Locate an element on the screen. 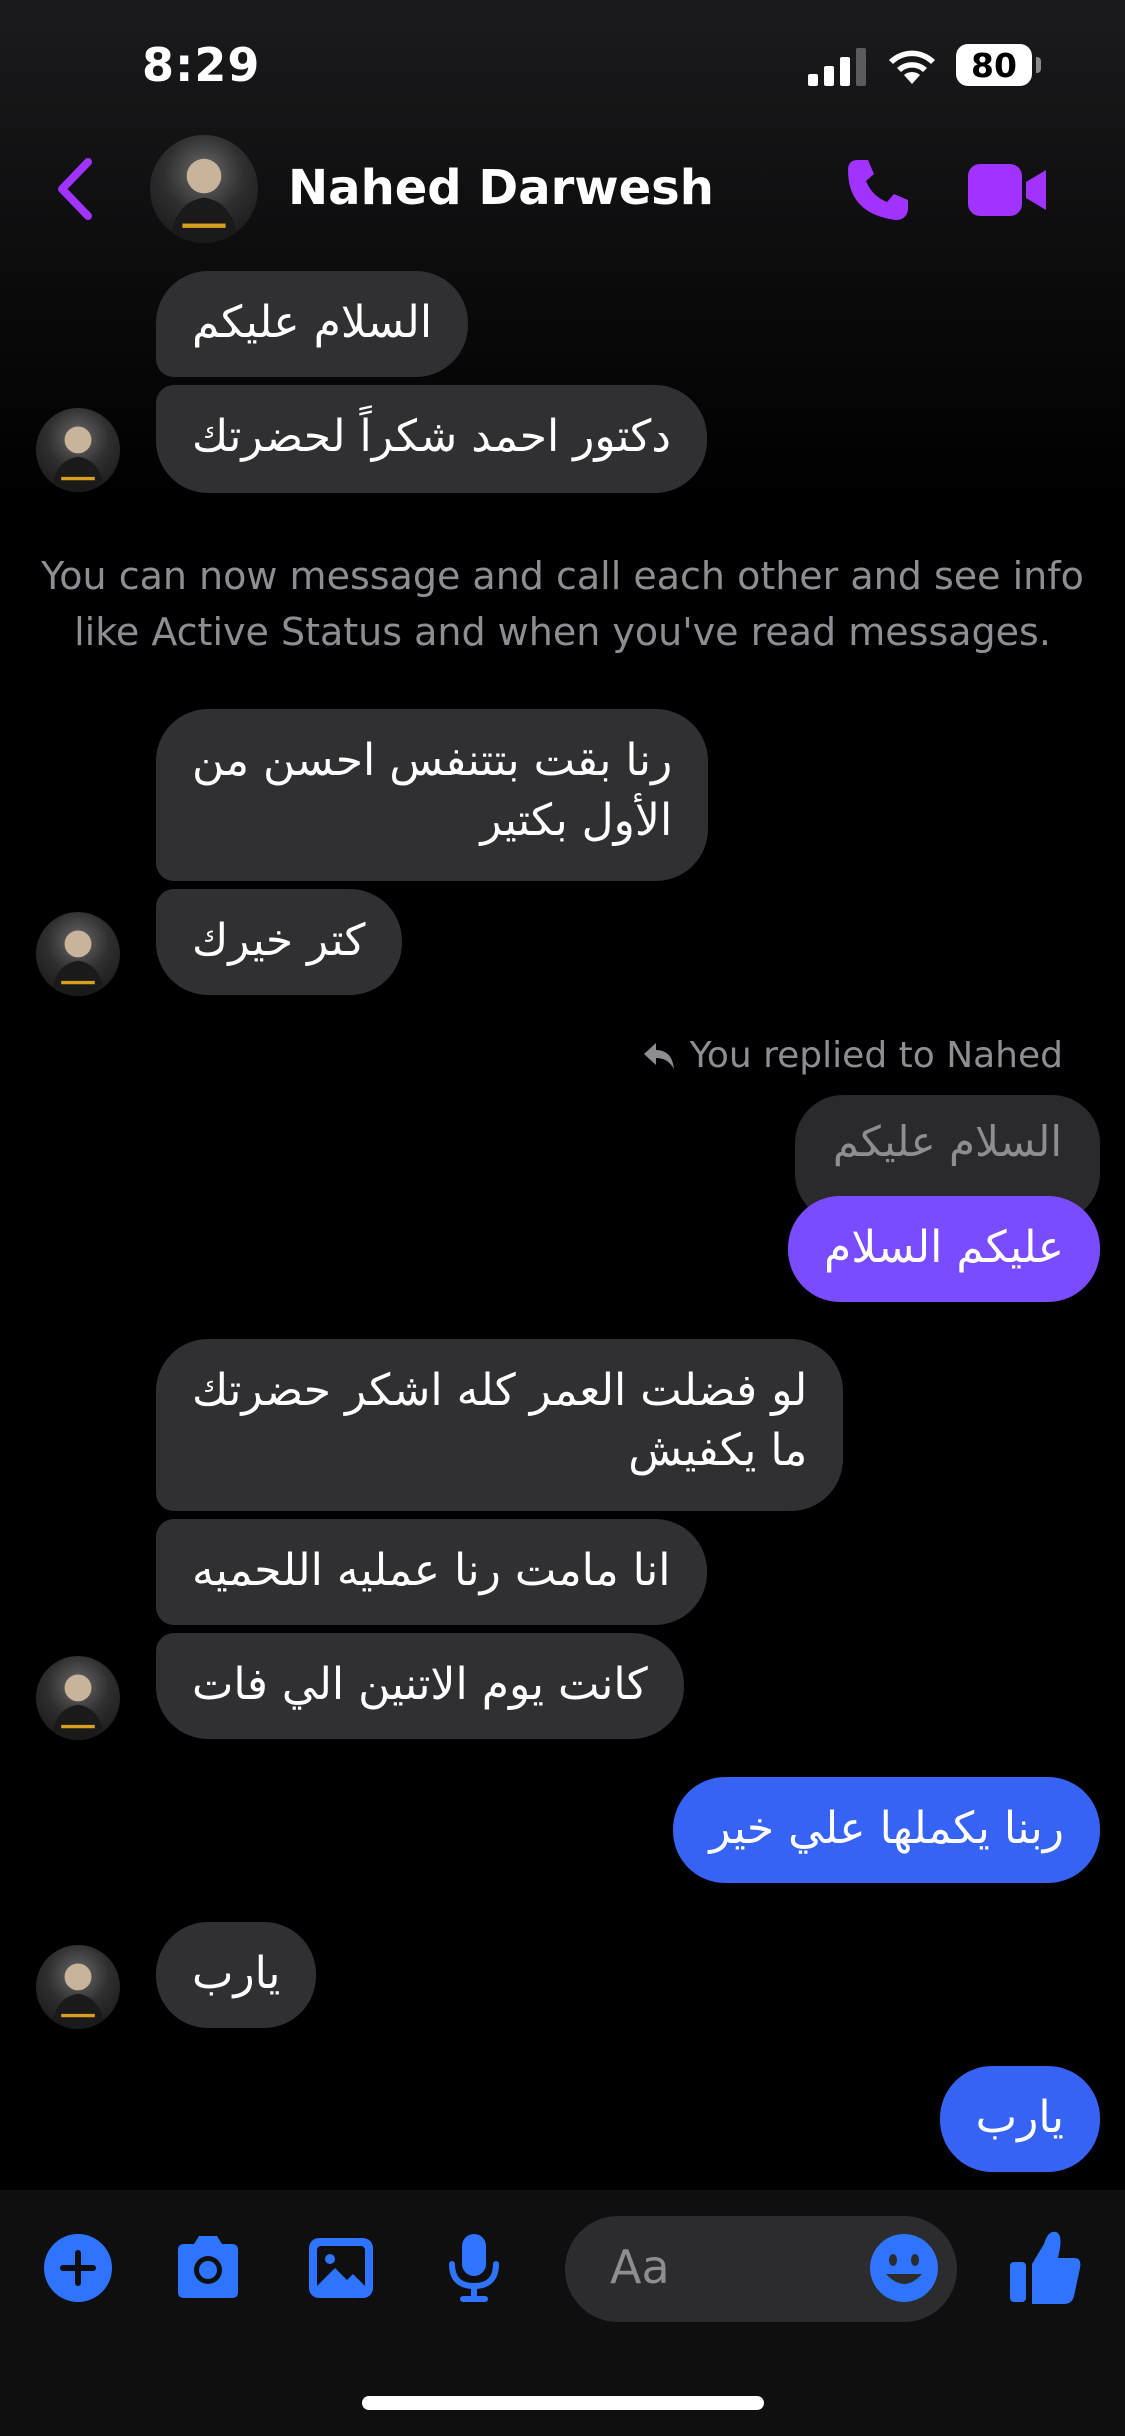  wifi-icon is located at coordinates (912, 67).